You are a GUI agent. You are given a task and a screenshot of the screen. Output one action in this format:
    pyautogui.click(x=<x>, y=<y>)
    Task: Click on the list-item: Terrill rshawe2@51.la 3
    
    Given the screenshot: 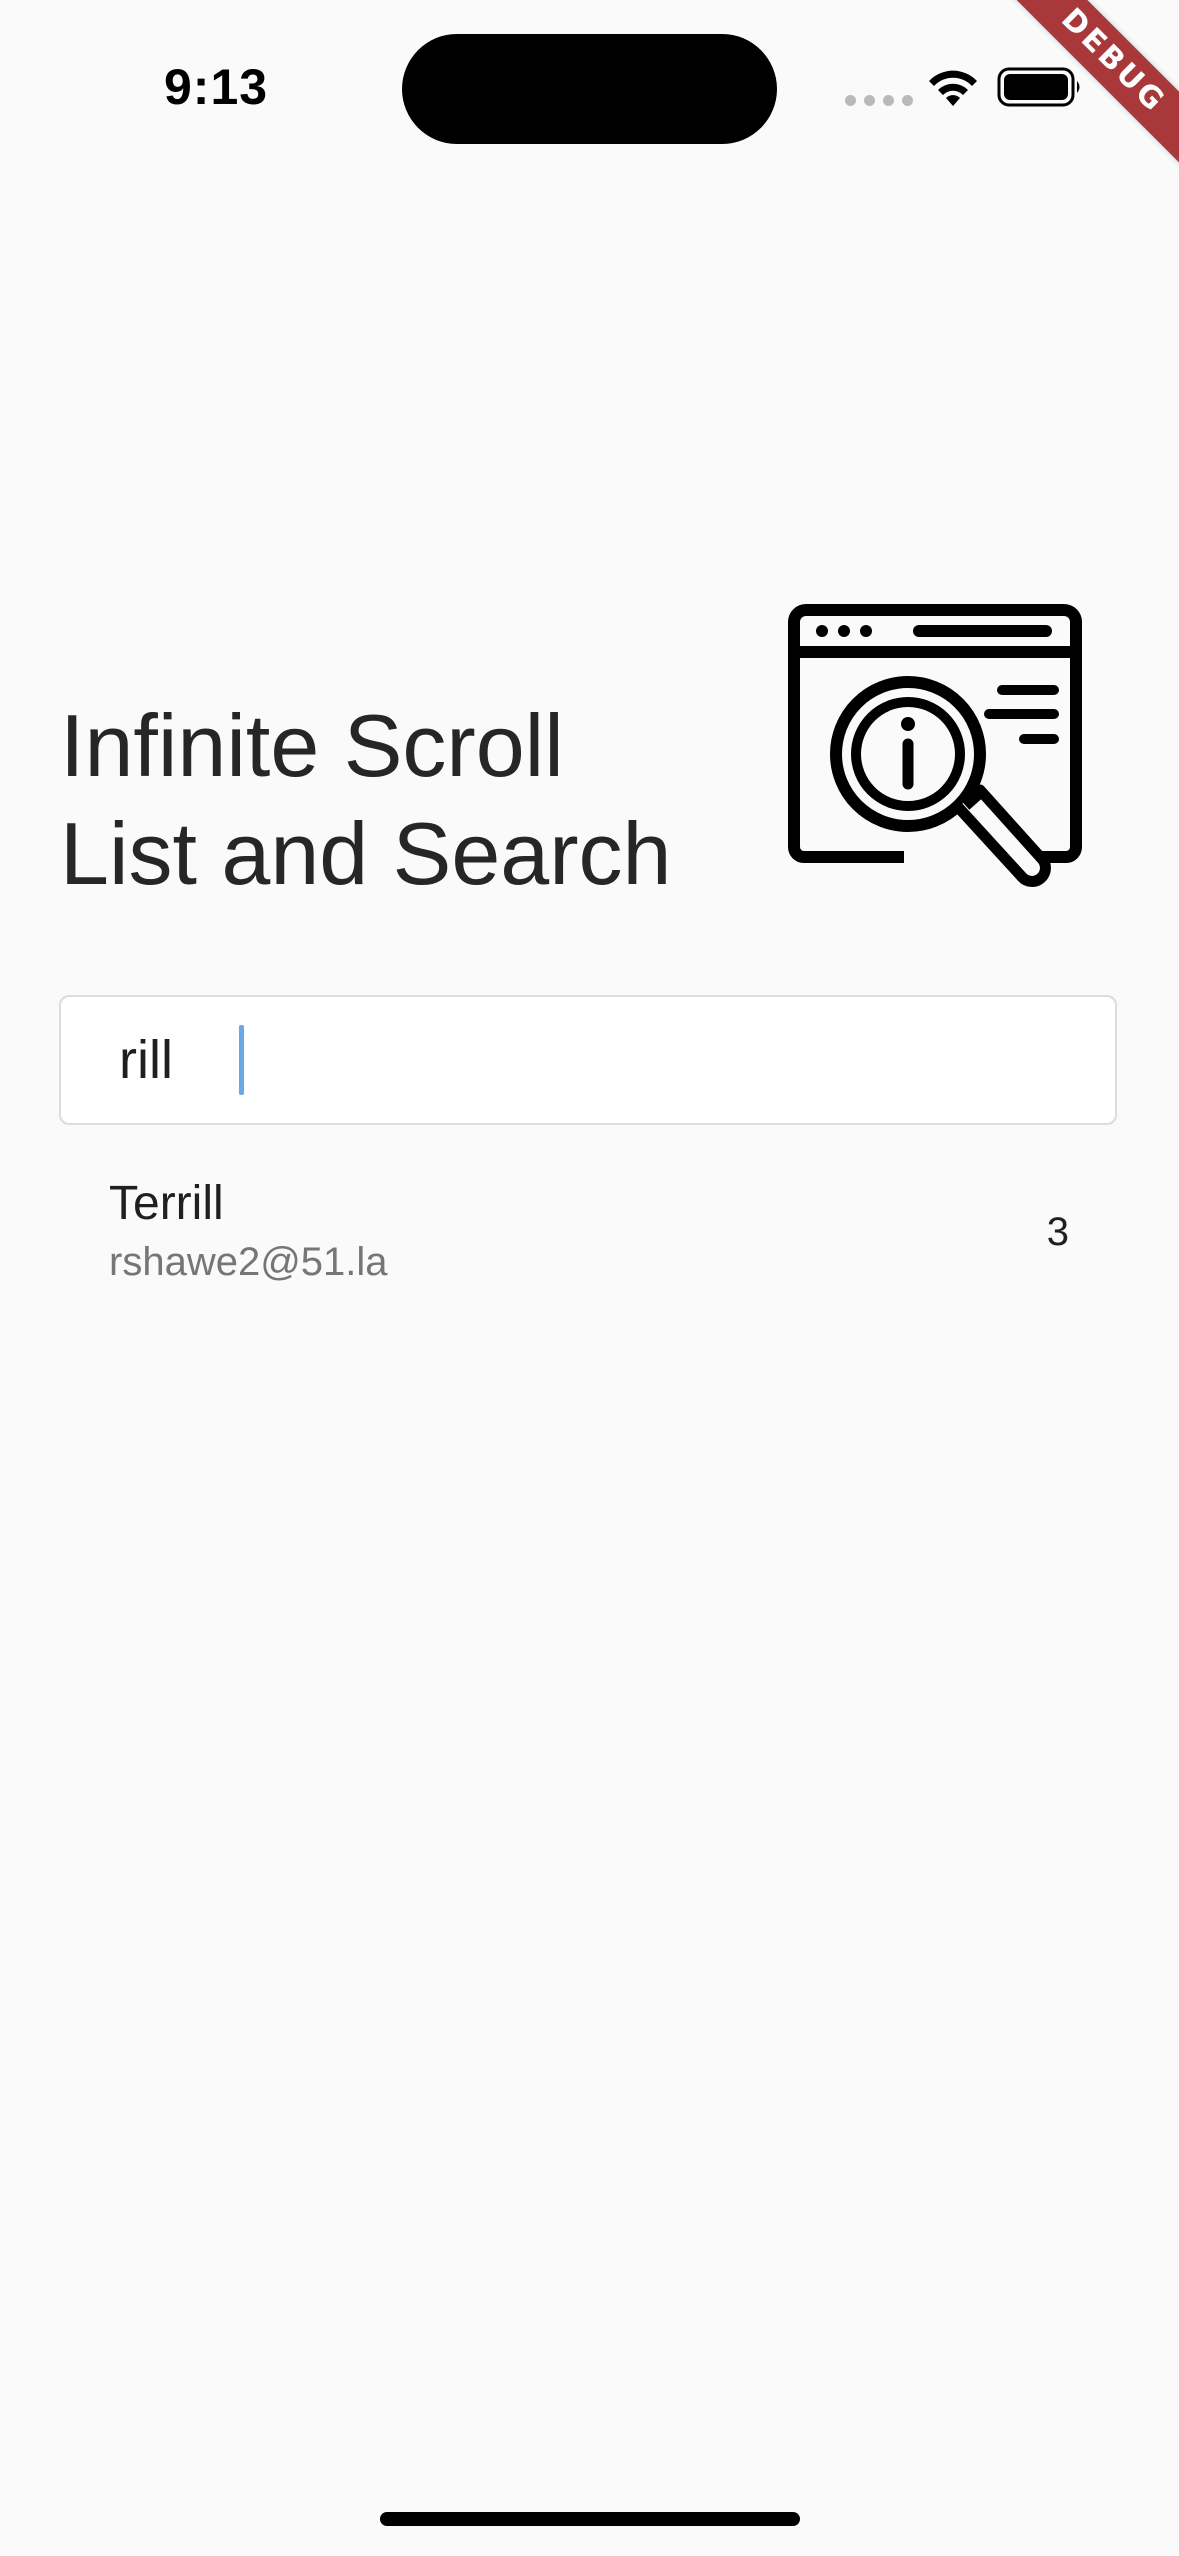 What is the action you would take?
    pyautogui.click(x=589, y=1230)
    